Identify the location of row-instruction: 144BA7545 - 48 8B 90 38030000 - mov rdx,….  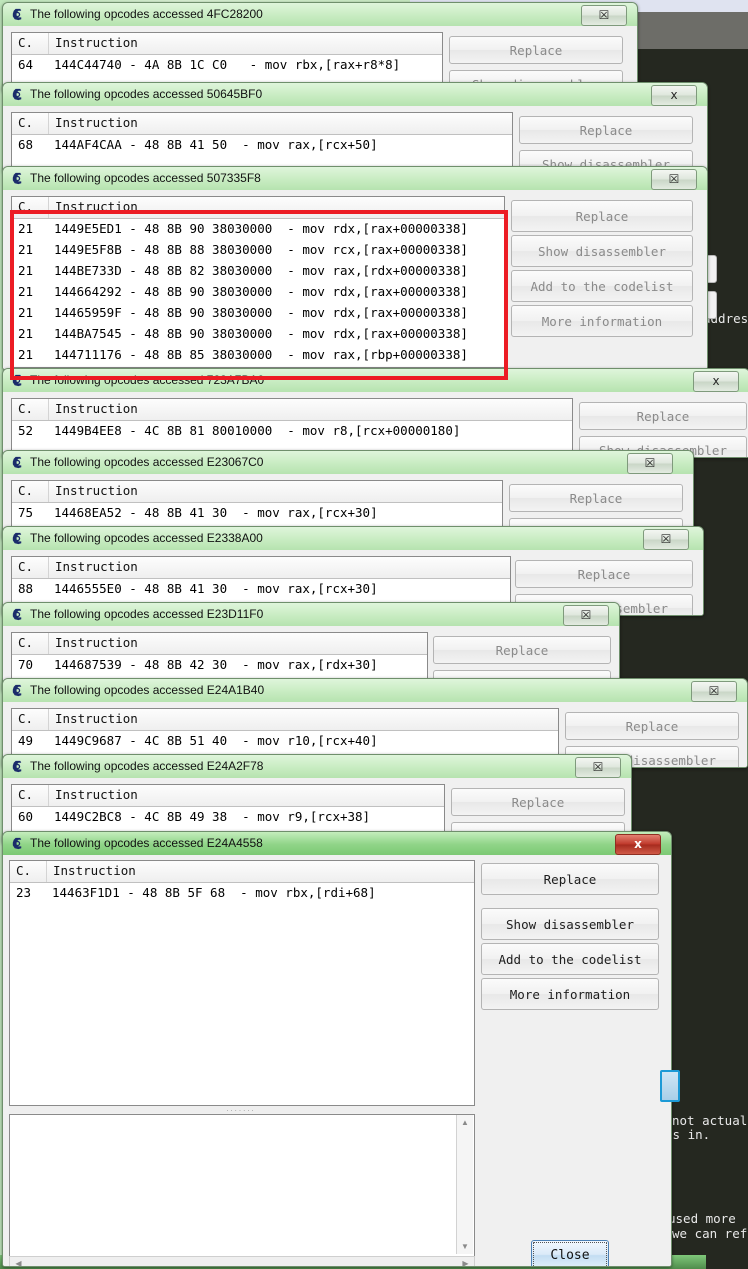
(261, 333).